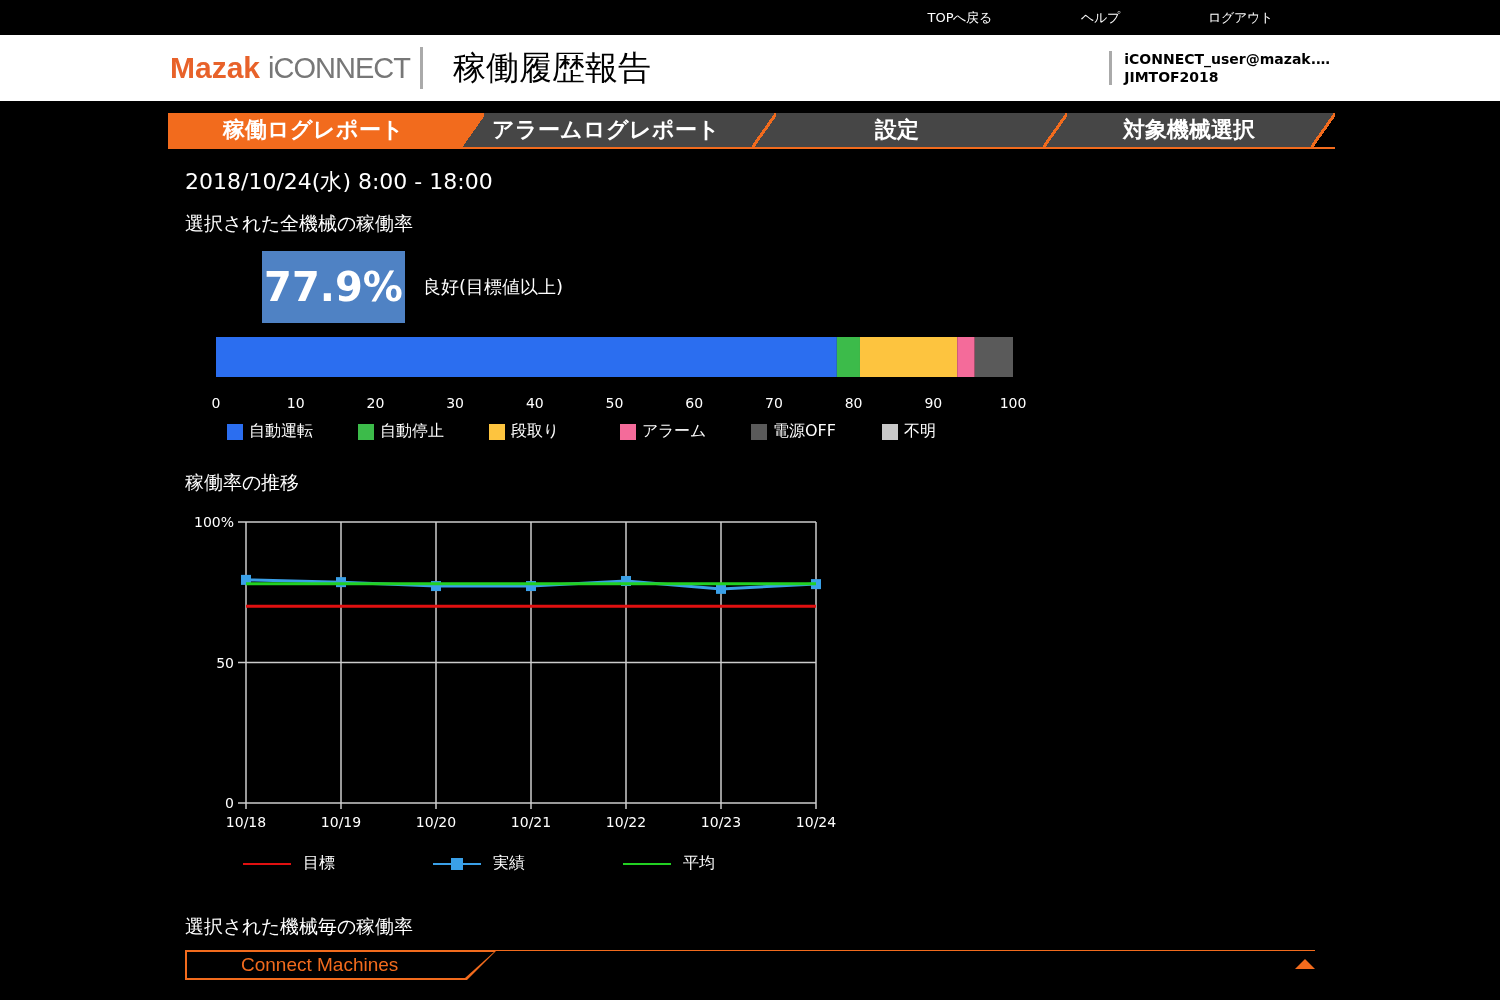 Image resolution: width=1500 pixels, height=1000 pixels. Describe the element at coordinates (535, 431) in the screenshot. I see `legend-label: 段取り` at that location.